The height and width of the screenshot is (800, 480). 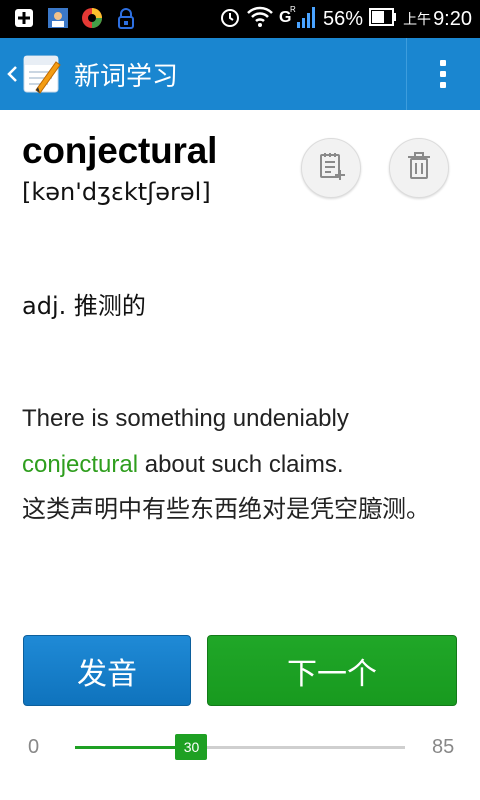 What do you see at coordinates (417, 20) in the screenshot?
I see `clock-ampm: 上午` at bounding box center [417, 20].